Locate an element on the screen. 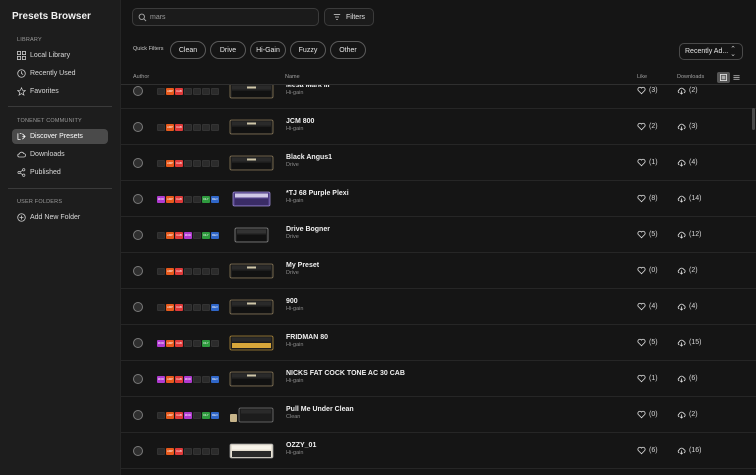 The height and width of the screenshot is (475, 756). table-row: AMP CAB Black Angus1 Drive (1) (4) is located at coordinates (438, 163).